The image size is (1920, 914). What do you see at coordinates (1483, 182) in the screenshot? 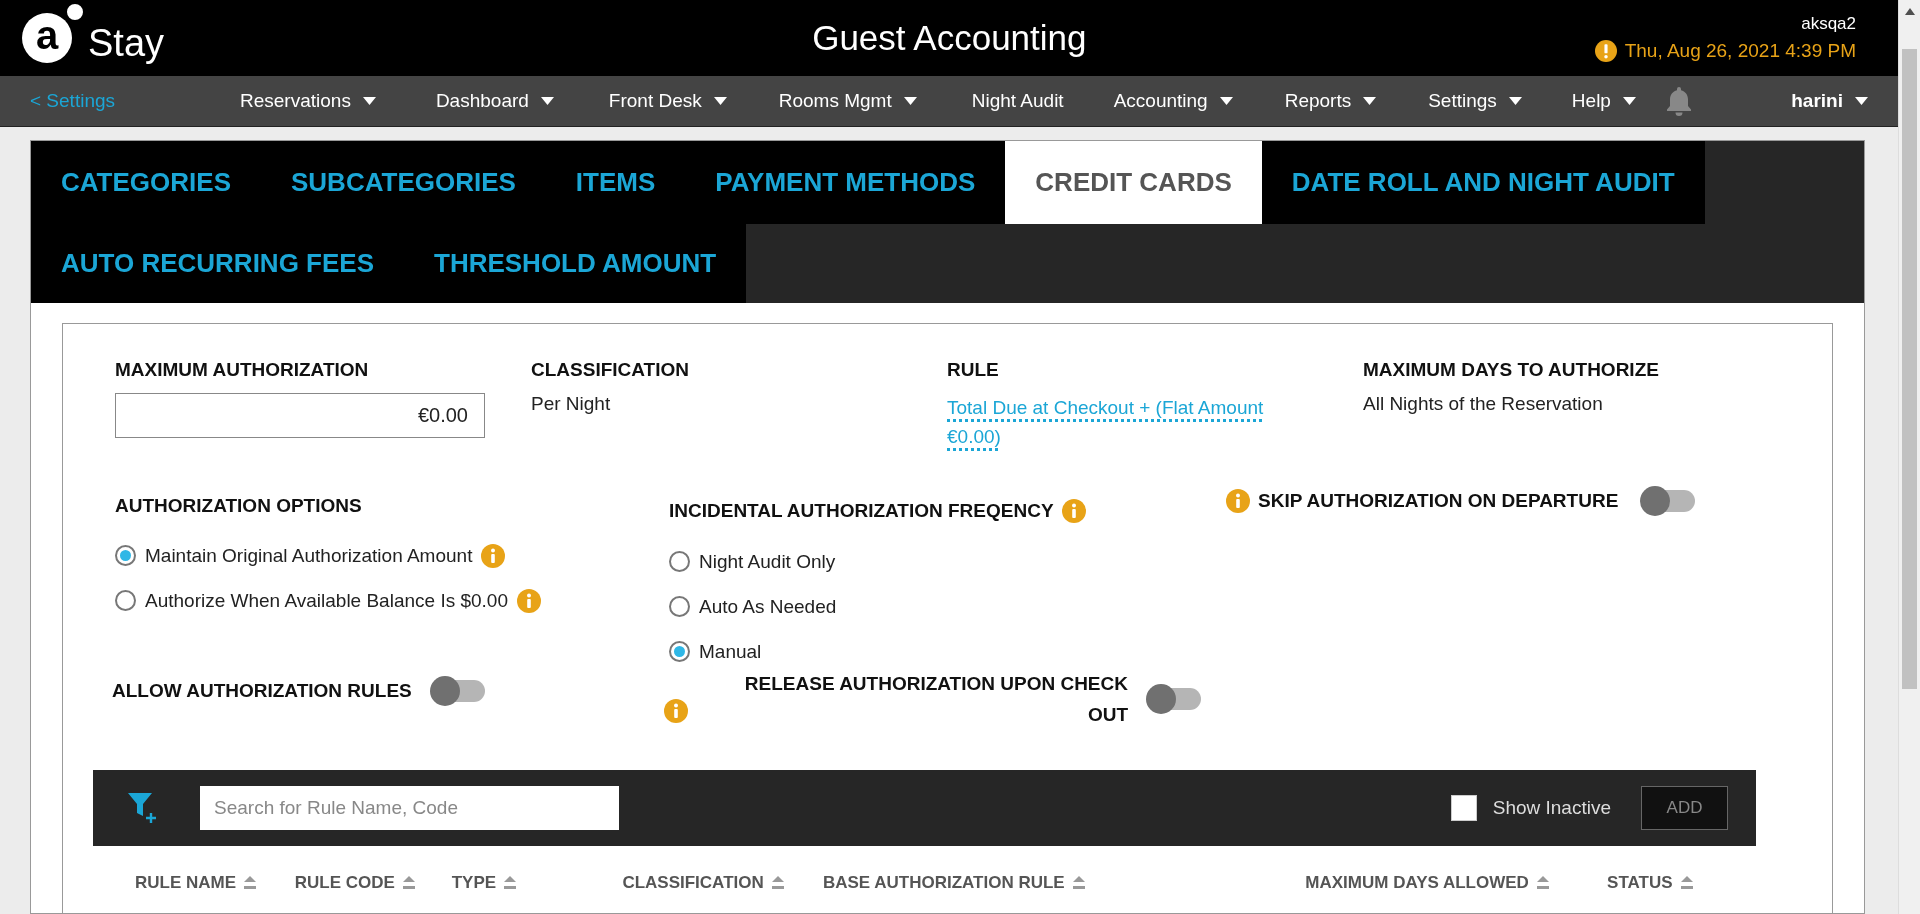
I see `tab: DATE ROLL AND NIGHT AUDIT` at bounding box center [1483, 182].